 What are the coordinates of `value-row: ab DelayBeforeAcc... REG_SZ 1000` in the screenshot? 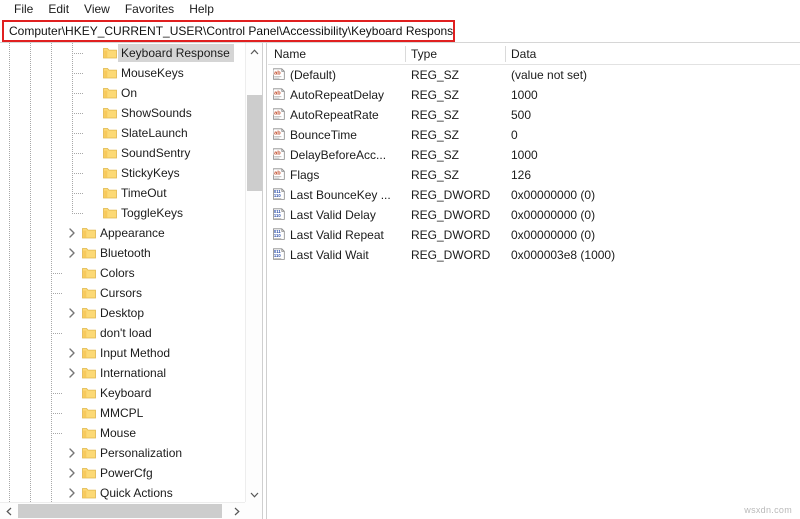 It's located at (534, 155).